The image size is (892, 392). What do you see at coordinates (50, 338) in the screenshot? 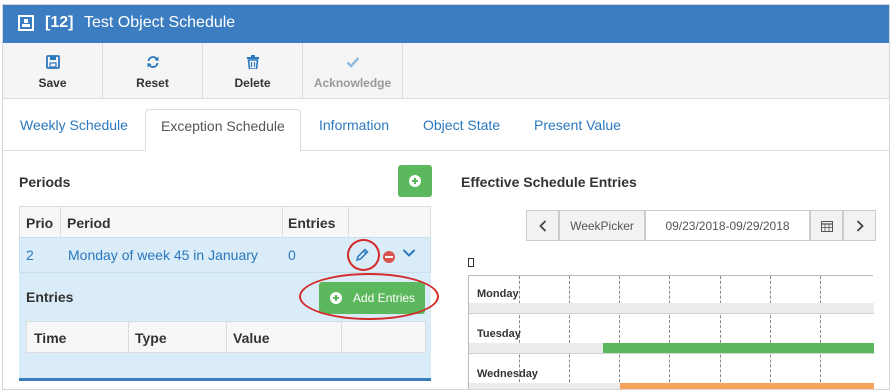
I see `column-time: Time` at bounding box center [50, 338].